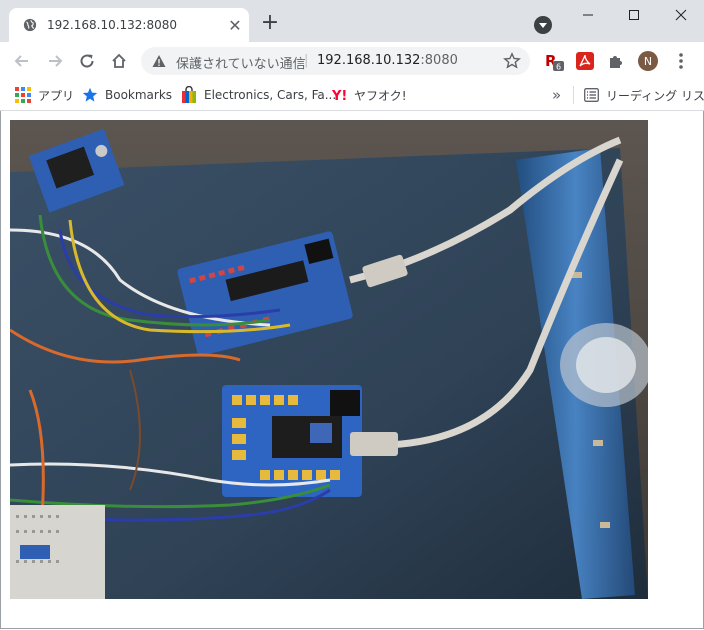 This screenshot has width=704, height=630. Describe the element at coordinates (591, 95) in the screenshot. I see `reading-list-icon` at that location.